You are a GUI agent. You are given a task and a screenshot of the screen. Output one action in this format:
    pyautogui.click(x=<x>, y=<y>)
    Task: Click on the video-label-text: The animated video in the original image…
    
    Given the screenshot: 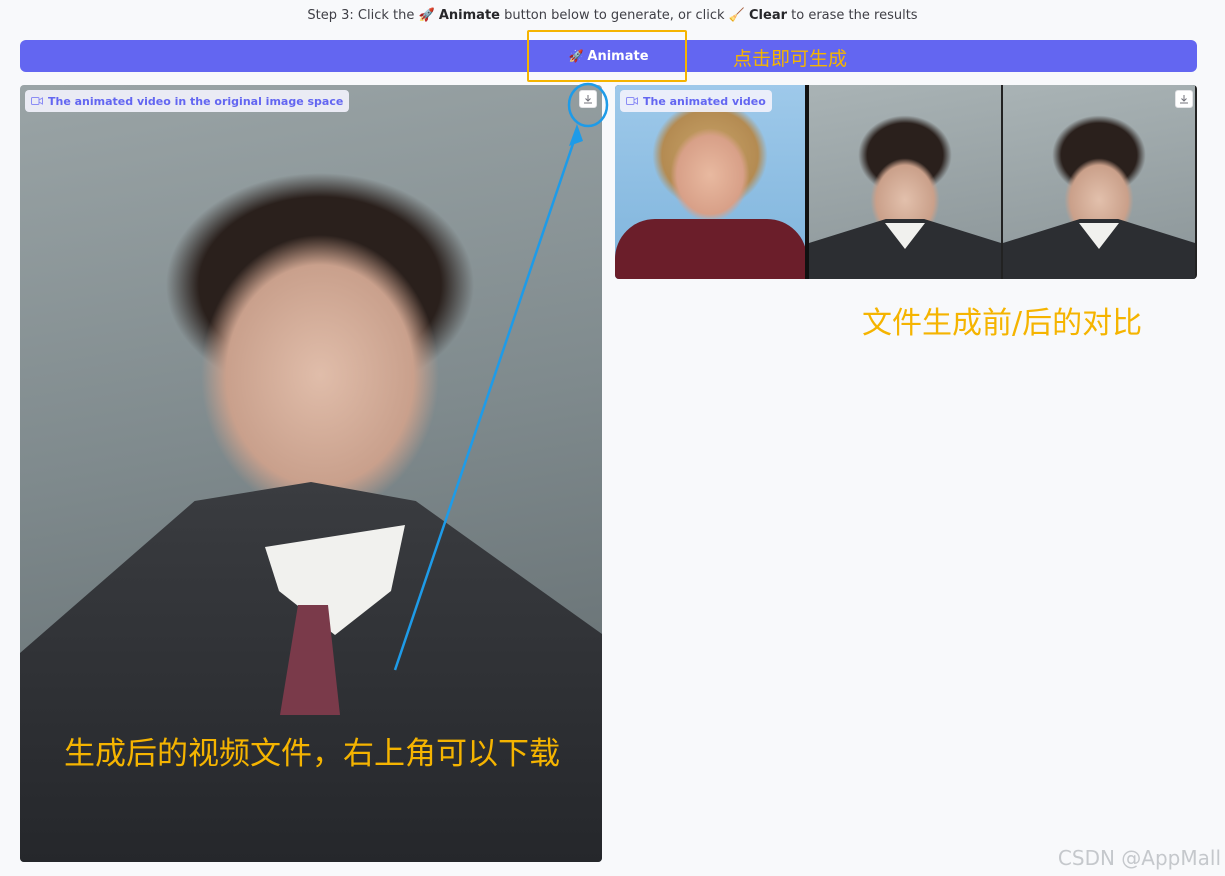 What is the action you would take?
    pyautogui.click(x=196, y=101)
    